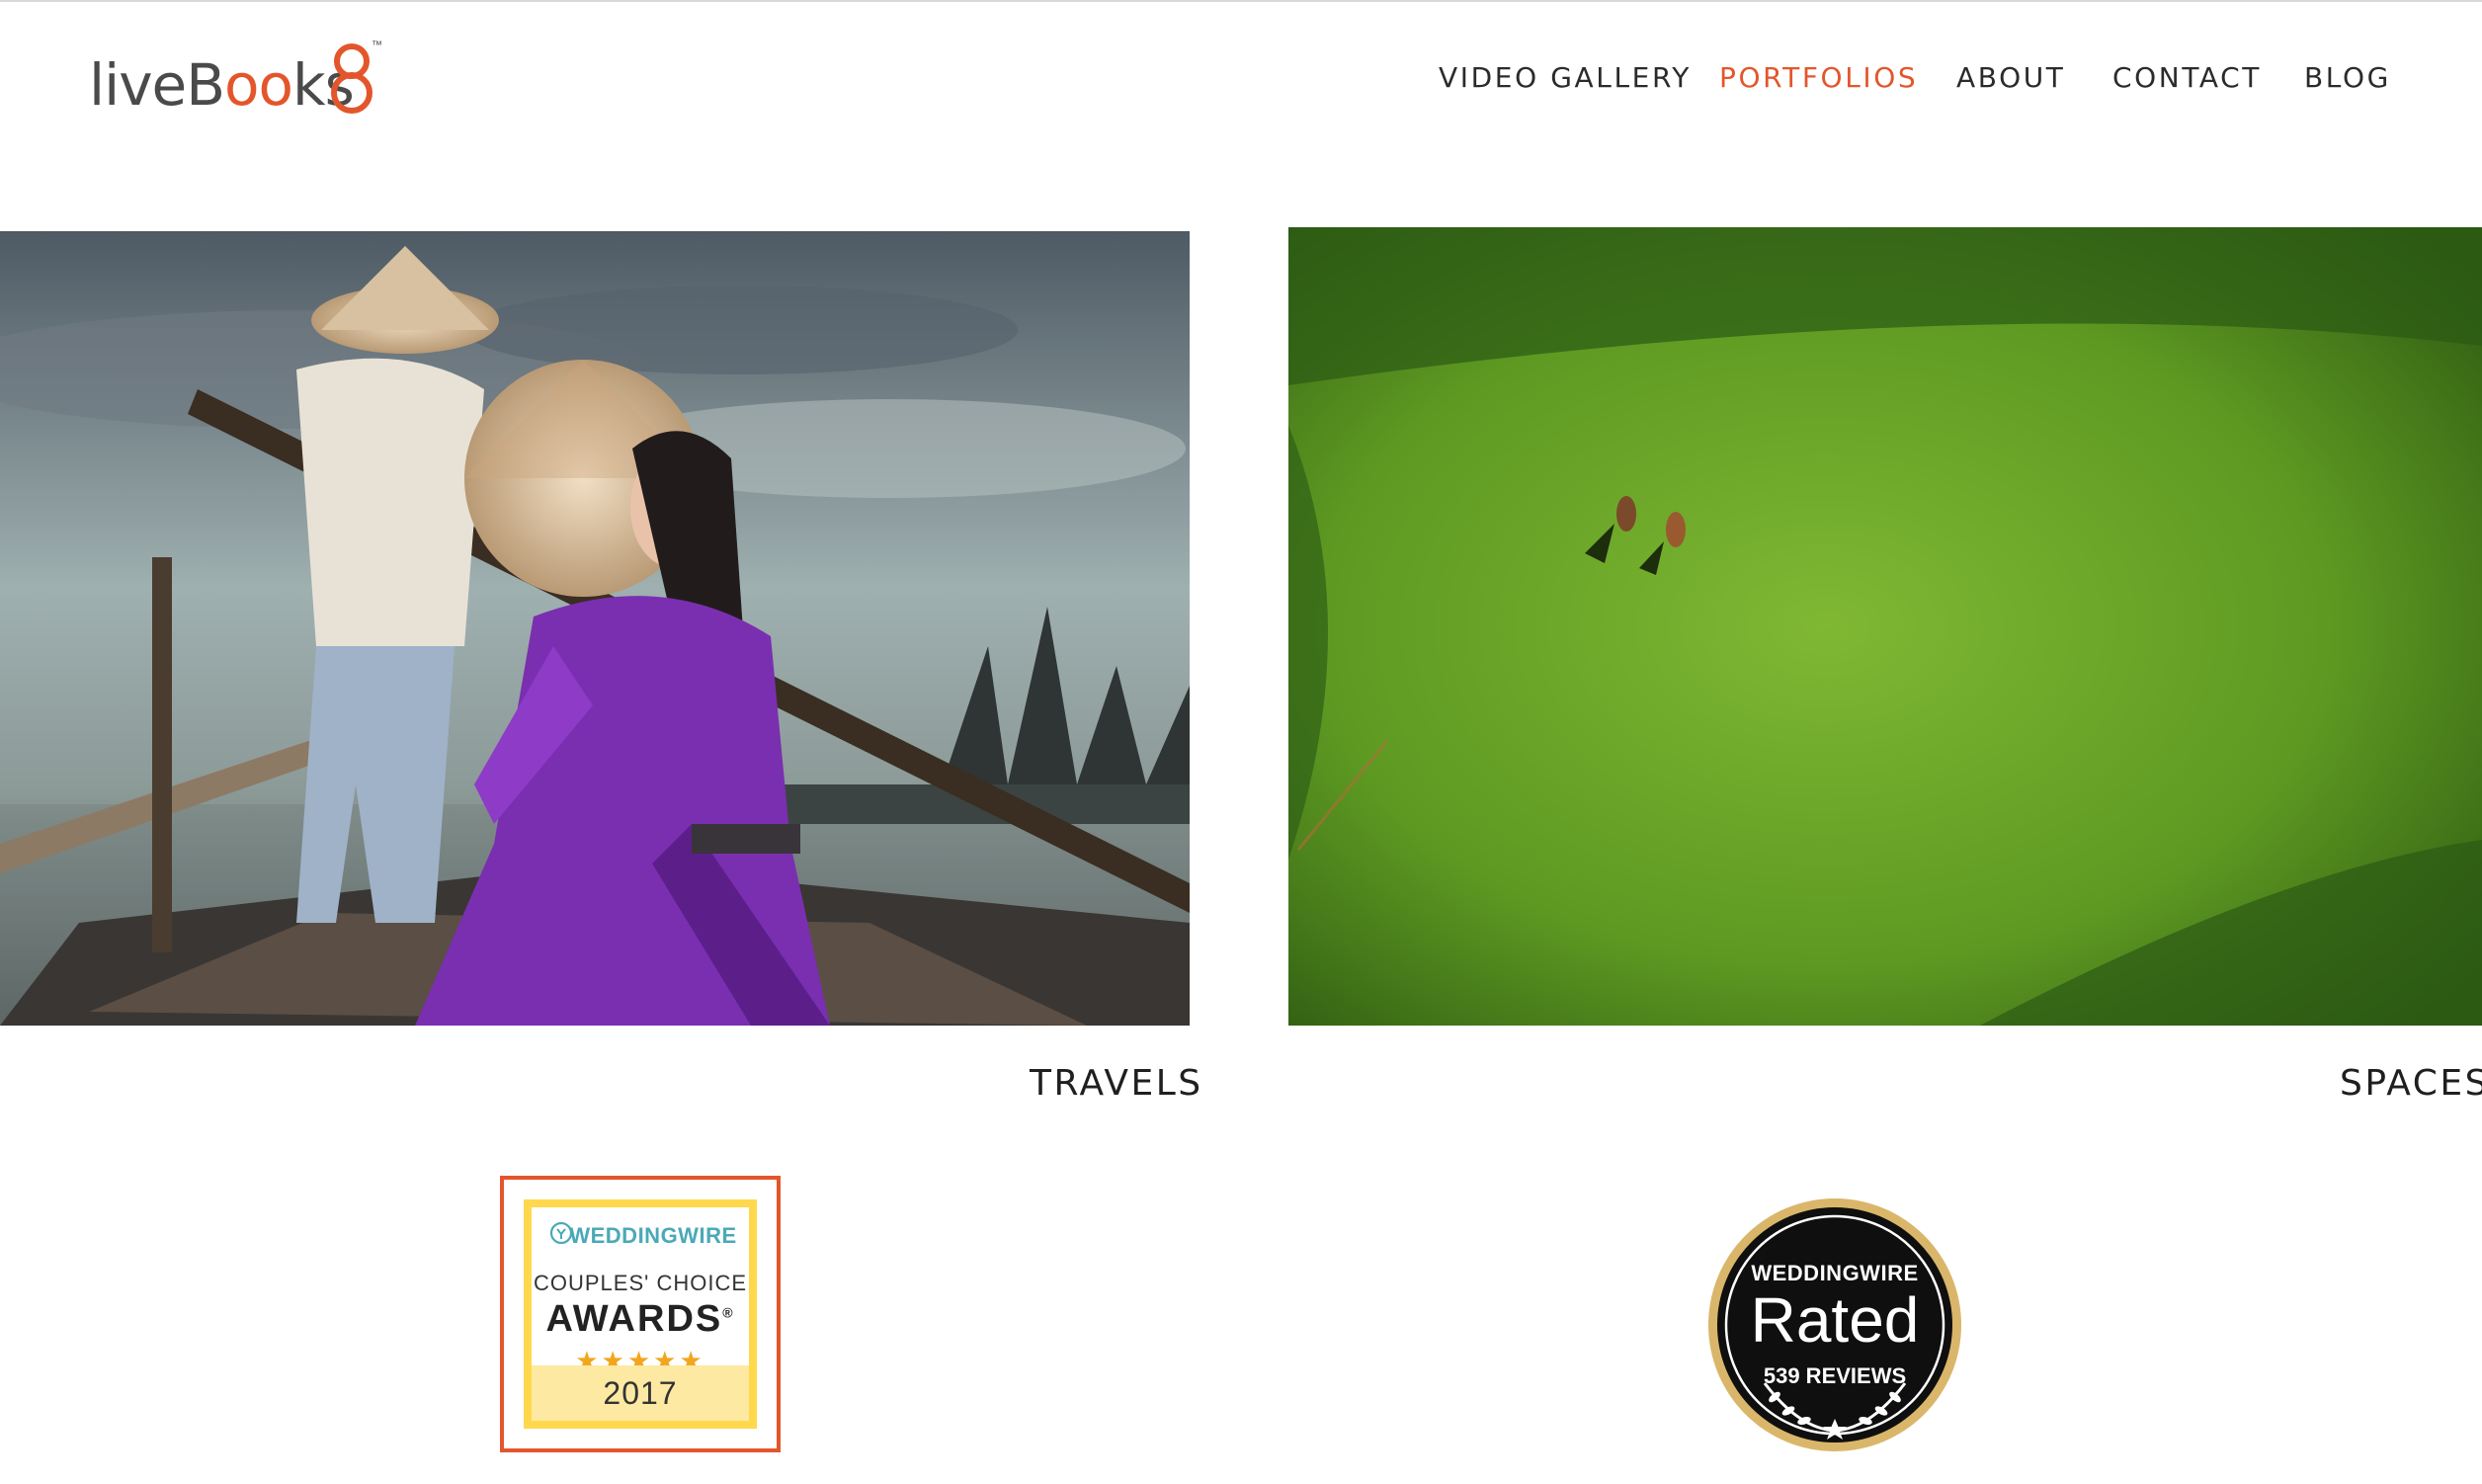 This screenshot has width=2482, height=1484. I want to click on nav-about: ABOUT, so click(2011, 77).